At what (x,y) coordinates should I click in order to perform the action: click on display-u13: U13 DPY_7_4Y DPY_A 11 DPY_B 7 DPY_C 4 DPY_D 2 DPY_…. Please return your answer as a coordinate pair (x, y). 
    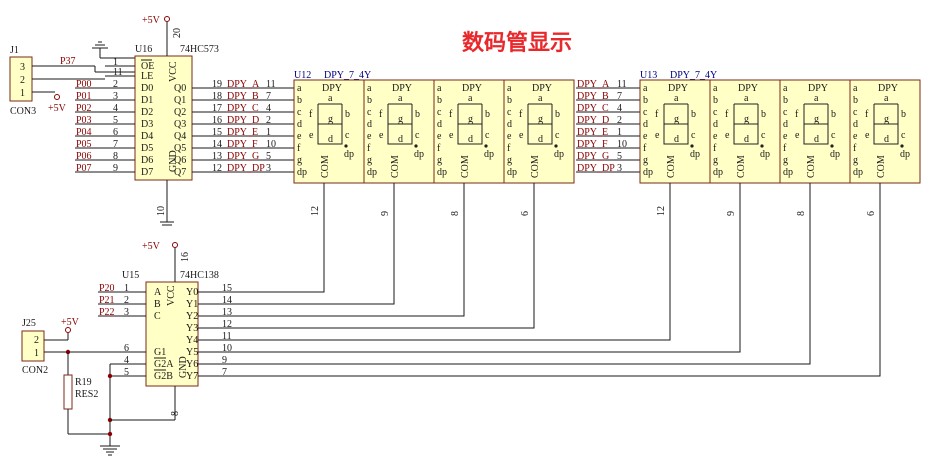
    Looking at the image, I should click on (748, 152).